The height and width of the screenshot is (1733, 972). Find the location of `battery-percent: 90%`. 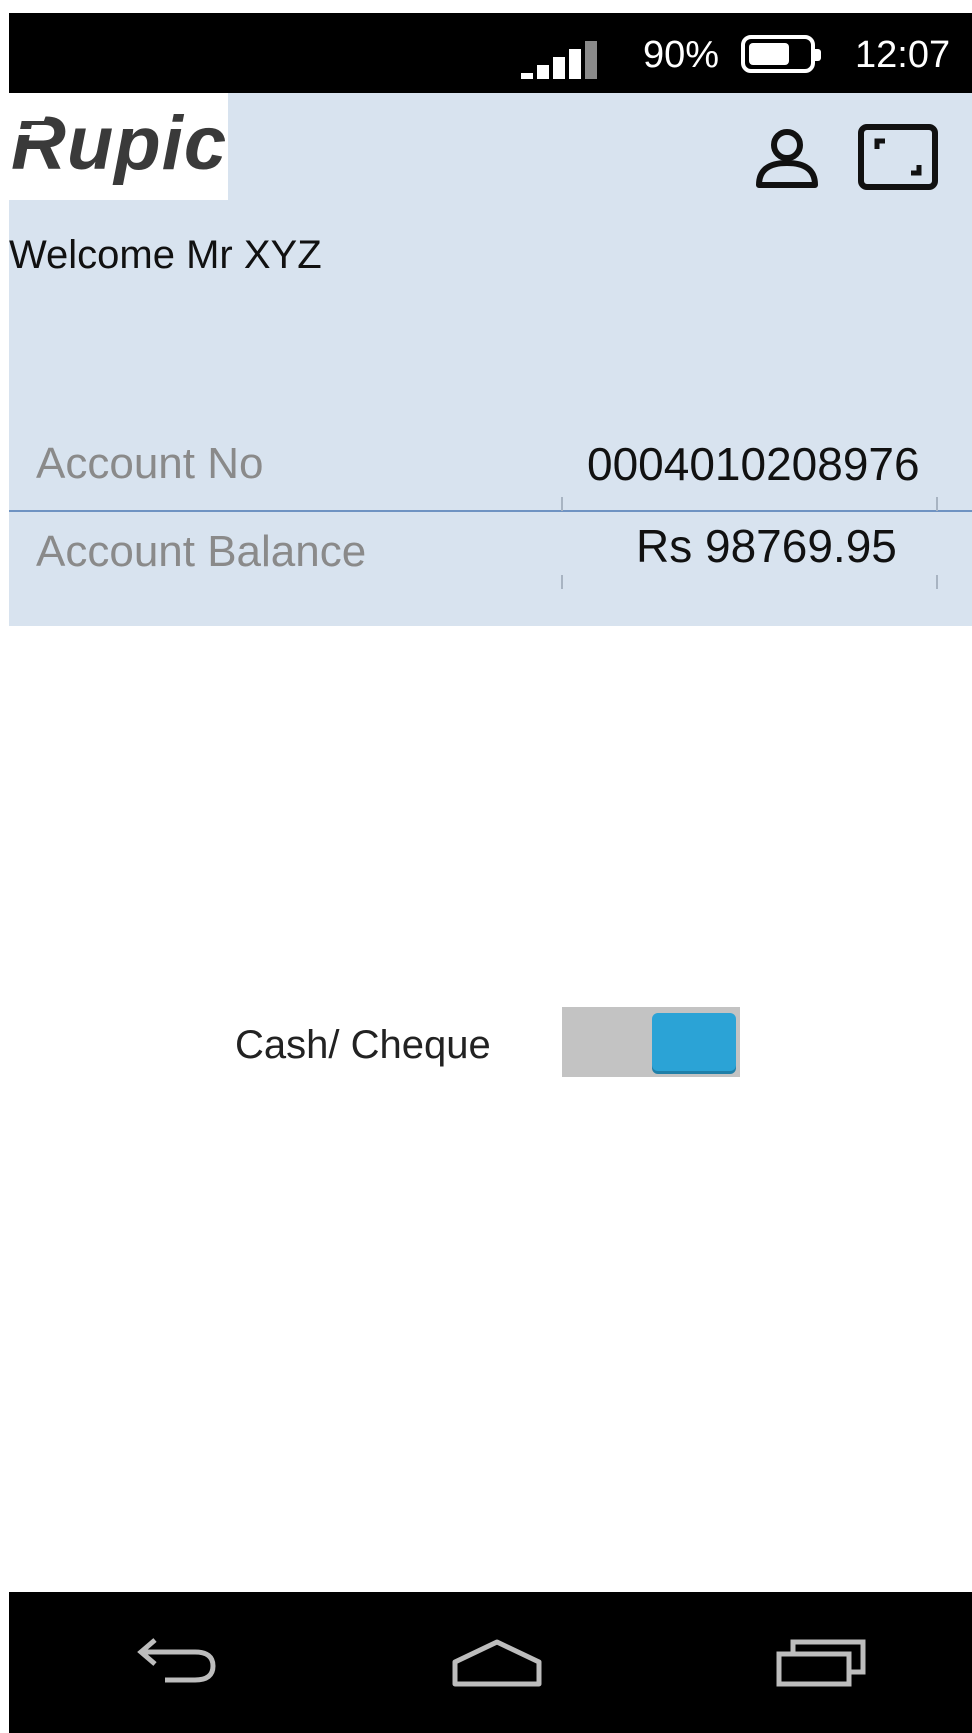

battery-percent: 90% is located at coordinates (681, 55).